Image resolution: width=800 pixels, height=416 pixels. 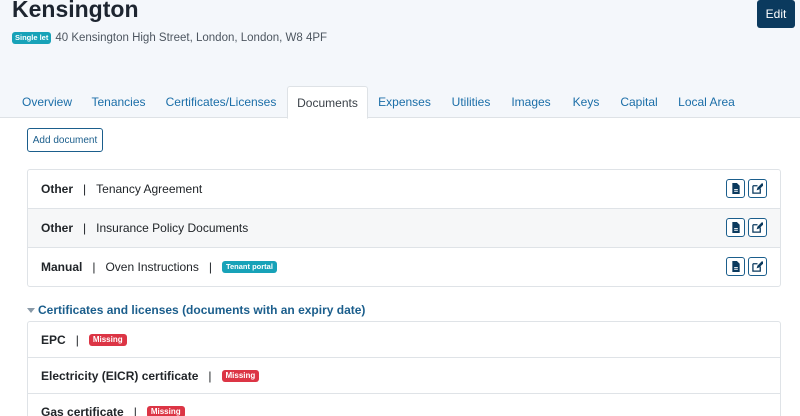 I want to click on document-row: Other | Insurance Policy Documents, so click(x=404, y=228).